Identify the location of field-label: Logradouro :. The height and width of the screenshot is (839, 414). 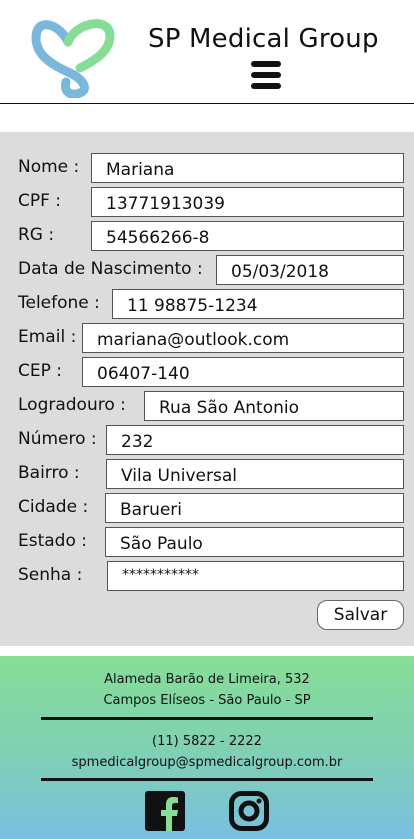
(72, 405).